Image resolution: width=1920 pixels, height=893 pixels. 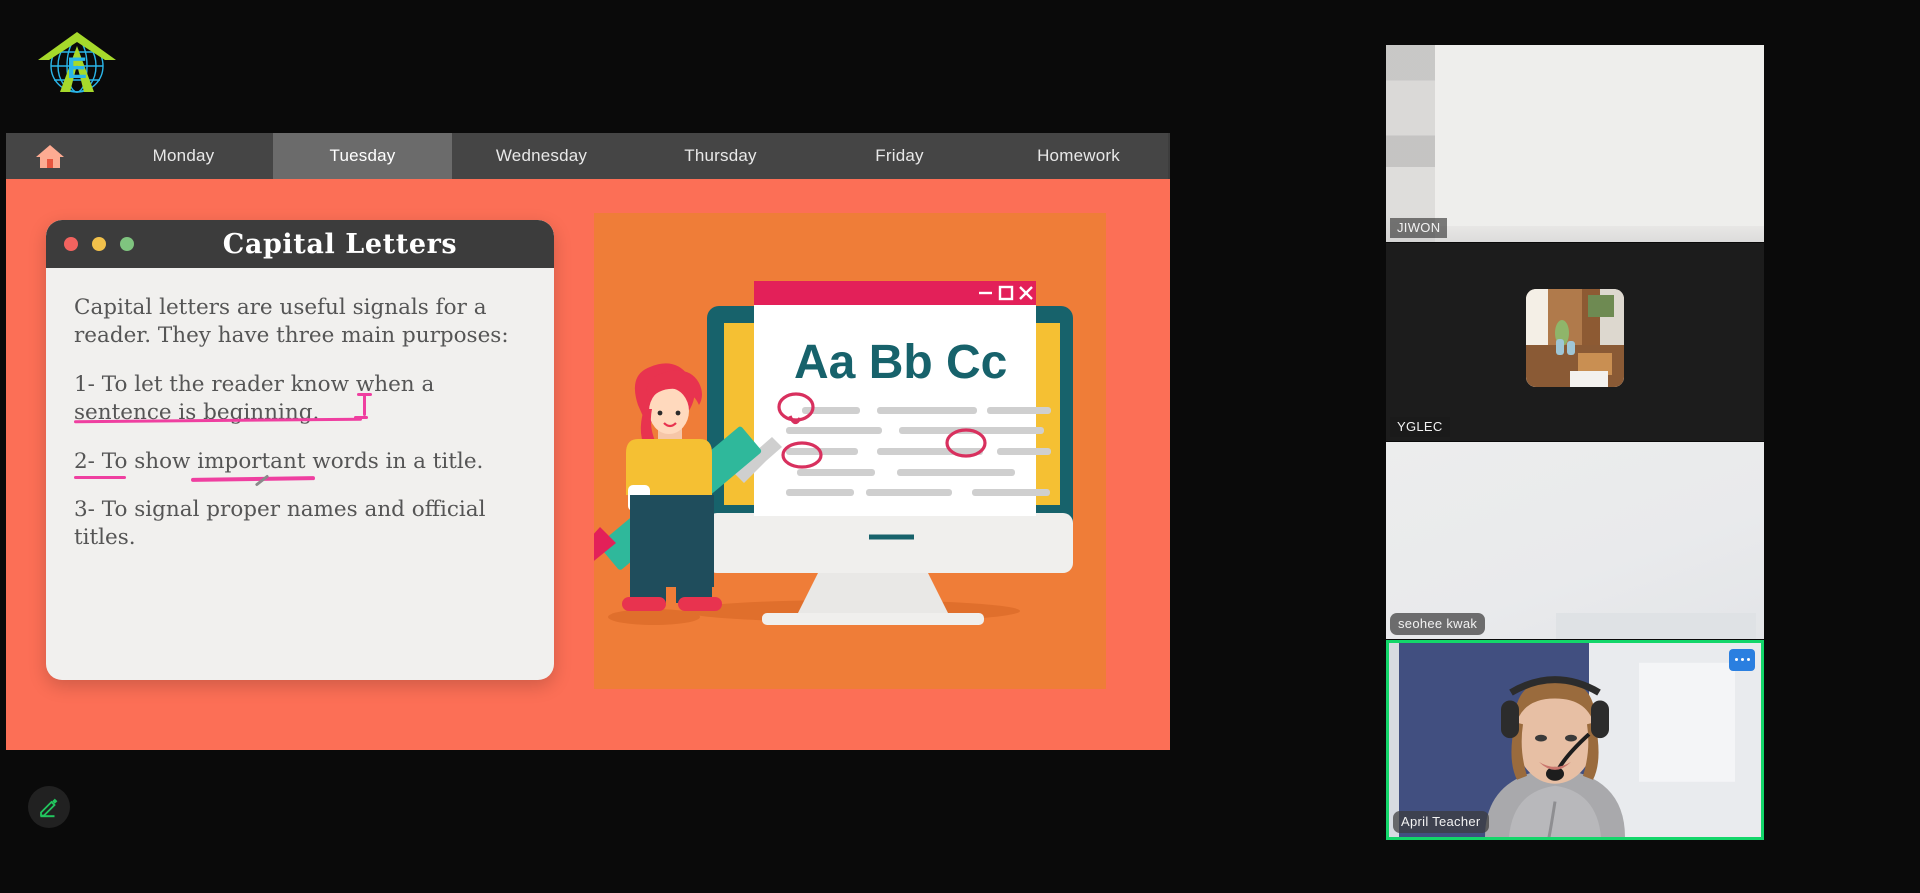 I want to click on avatar-photo-icon, so click(x=1575, y=338).